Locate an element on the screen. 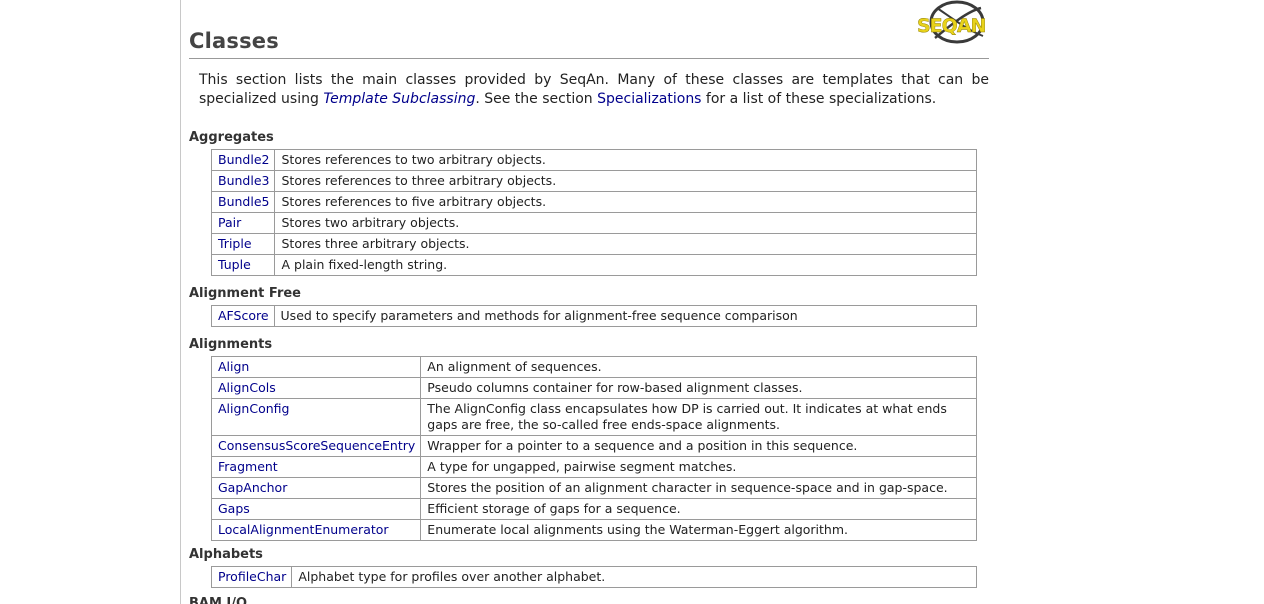 The width and height of the screenshot is (1264, 604). class-link-bundle2: Bundle2 is located at coordinates (243, 159).